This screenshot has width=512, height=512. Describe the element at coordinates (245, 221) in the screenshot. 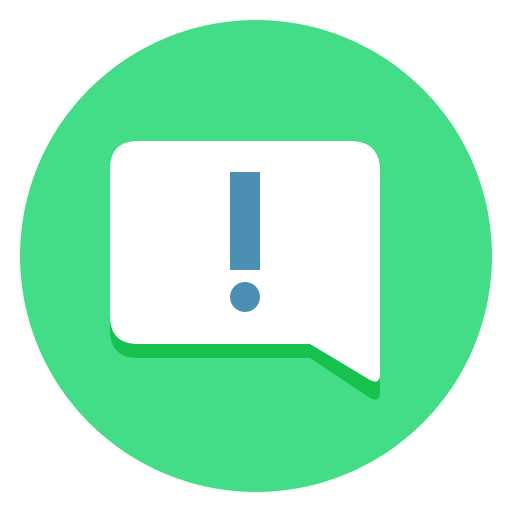

I see `exclamation-bar` at that location.